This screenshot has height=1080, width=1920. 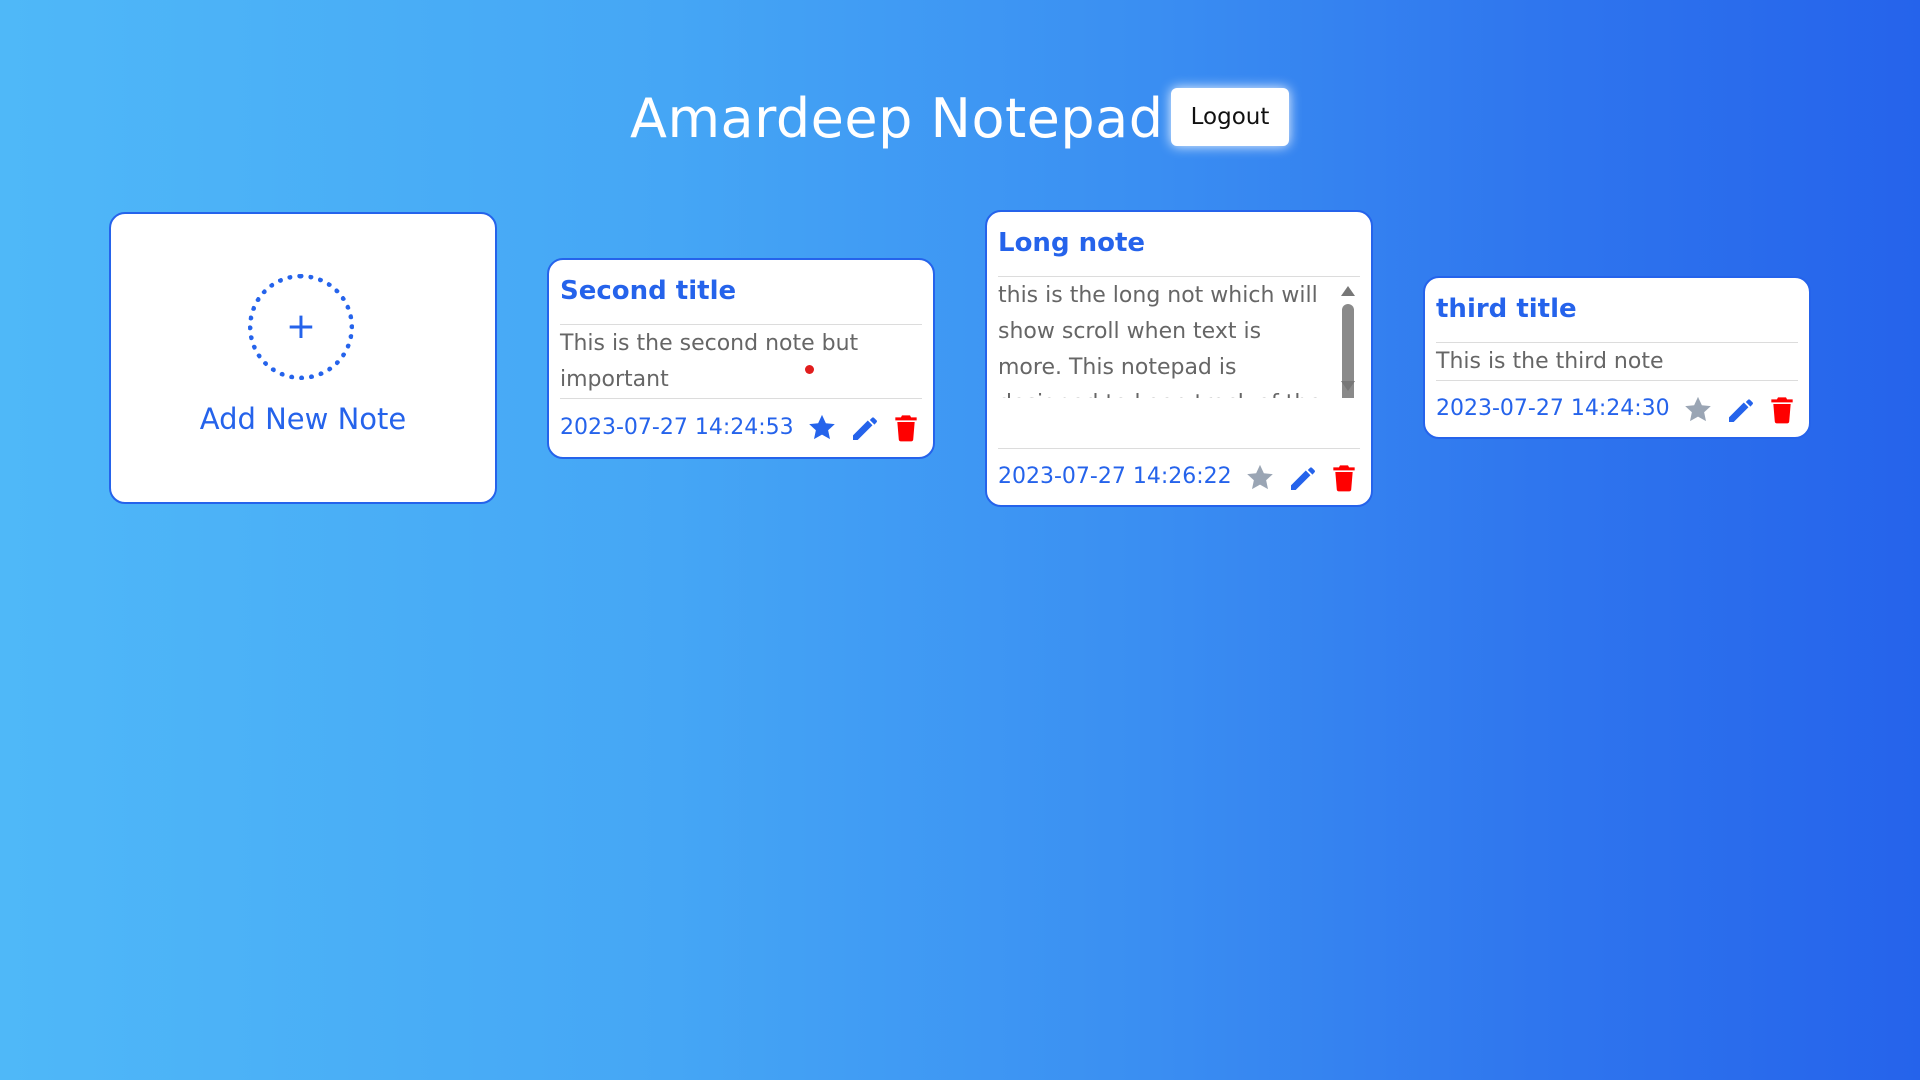 What do you see at coordinates (897, 118) in the screenshot?
I see `app-title: Amardeep Notepad` at bounding box center [897, 118].